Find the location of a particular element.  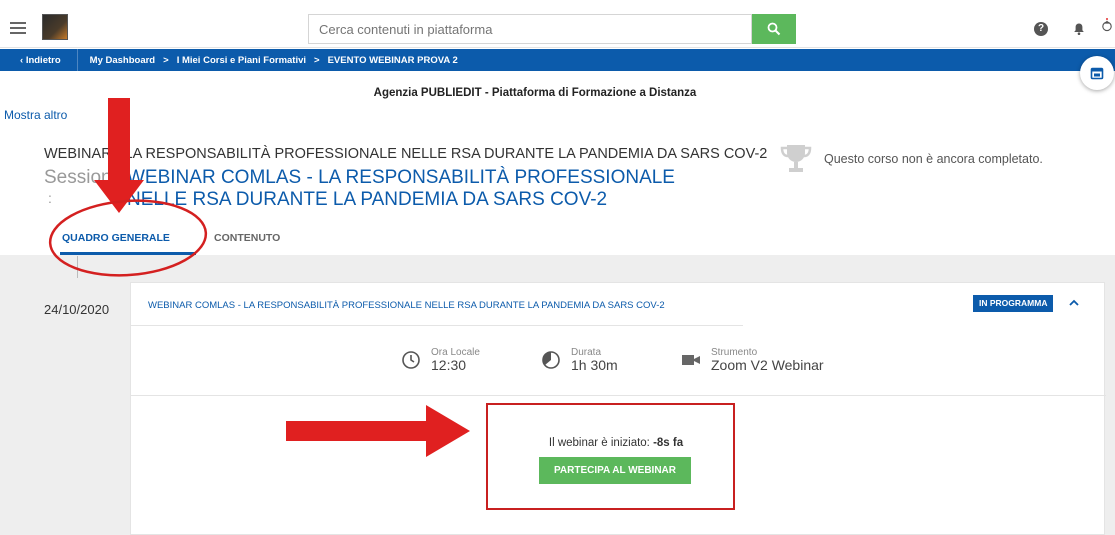

session-colon: : is located at coordinates (50, 198).